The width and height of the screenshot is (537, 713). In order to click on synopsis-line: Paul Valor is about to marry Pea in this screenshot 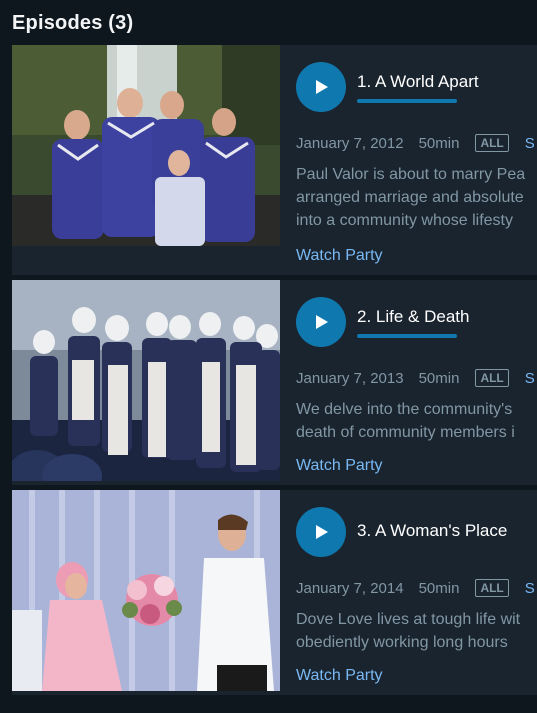, I will do `click(411, 174)`.